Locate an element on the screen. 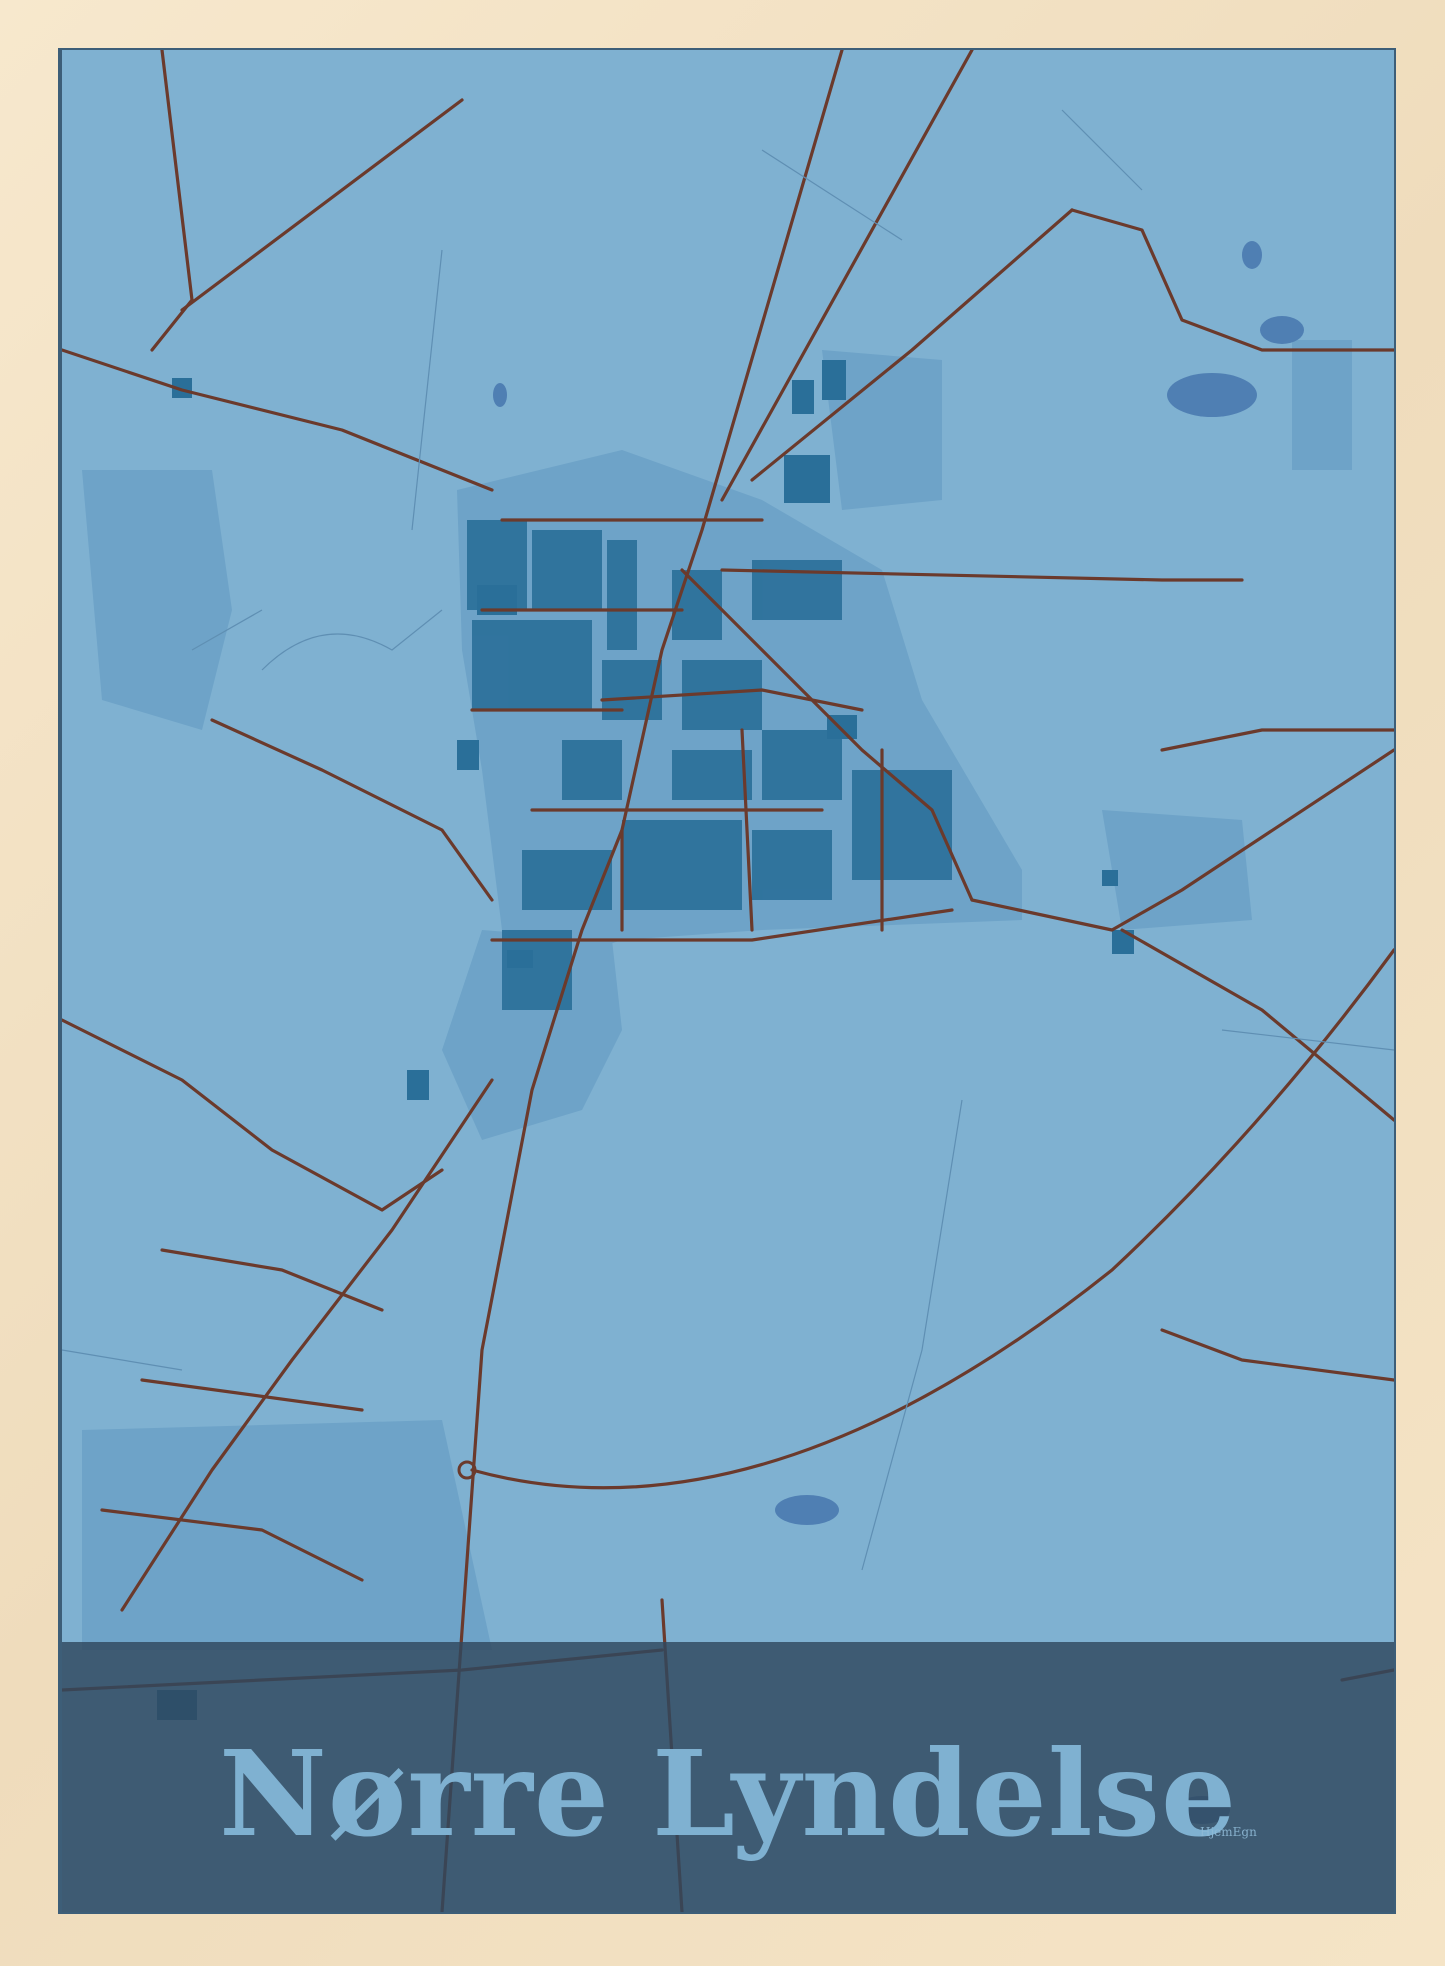  east-farm-area is located at coordinates (1177, 870).